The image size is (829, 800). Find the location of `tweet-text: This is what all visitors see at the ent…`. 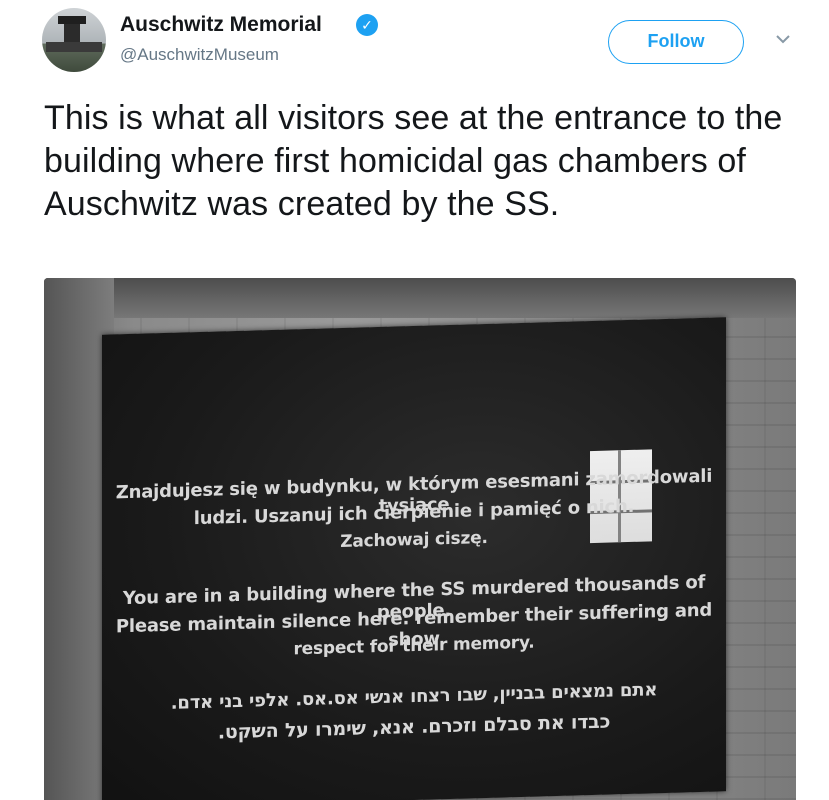

tweet-text: This is what all visitors see at the ent… is located at coordinates (413, 161).